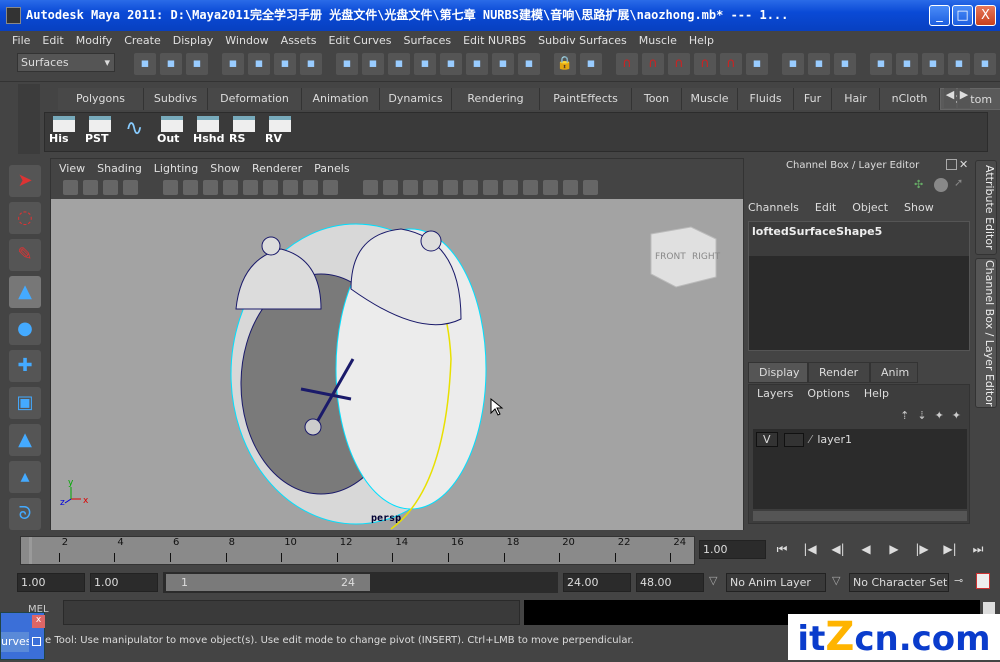  What do you see at coordinates (13, 15) in the screenshot?
I see `maya-app-icon` at bounding box center [13, 15].